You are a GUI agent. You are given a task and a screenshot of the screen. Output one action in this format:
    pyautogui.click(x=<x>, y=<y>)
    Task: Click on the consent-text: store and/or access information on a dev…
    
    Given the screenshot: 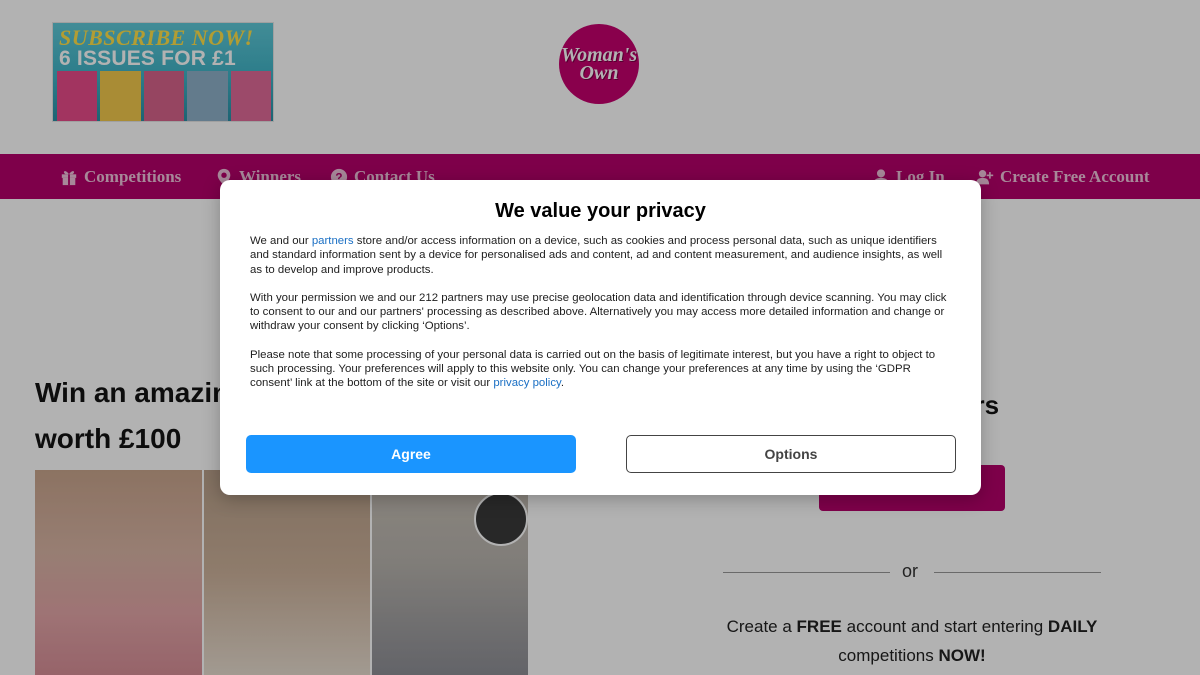 What is the action you would take?
    pyautogui.click(x=596, y=255)
    